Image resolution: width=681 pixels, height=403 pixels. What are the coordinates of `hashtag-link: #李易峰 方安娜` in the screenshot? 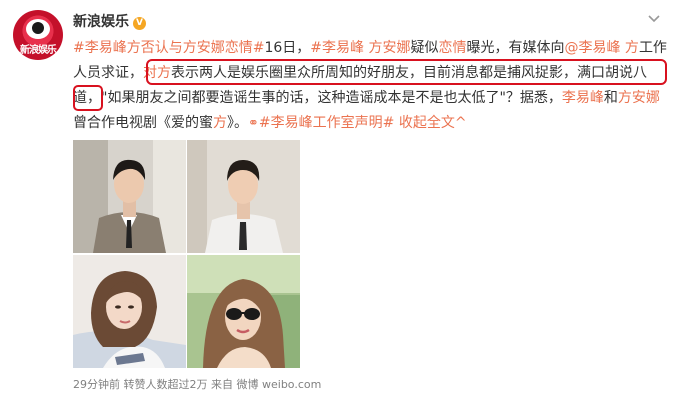 It's located at (360, 48).